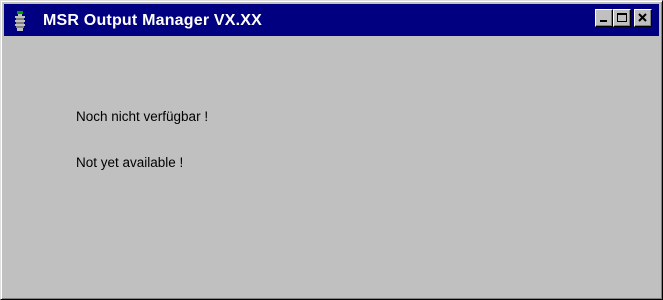 This screenshot has height=300, width=663. What do you see at coordinates (603, 21) in the screenshot?
I see `minimize-icon` at bounding box center [603, 21].